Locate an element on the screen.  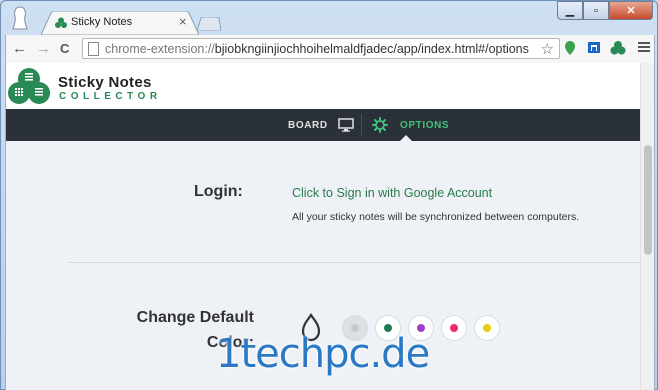
nav-board-label: BOARD is located at coordinates (308, 125).